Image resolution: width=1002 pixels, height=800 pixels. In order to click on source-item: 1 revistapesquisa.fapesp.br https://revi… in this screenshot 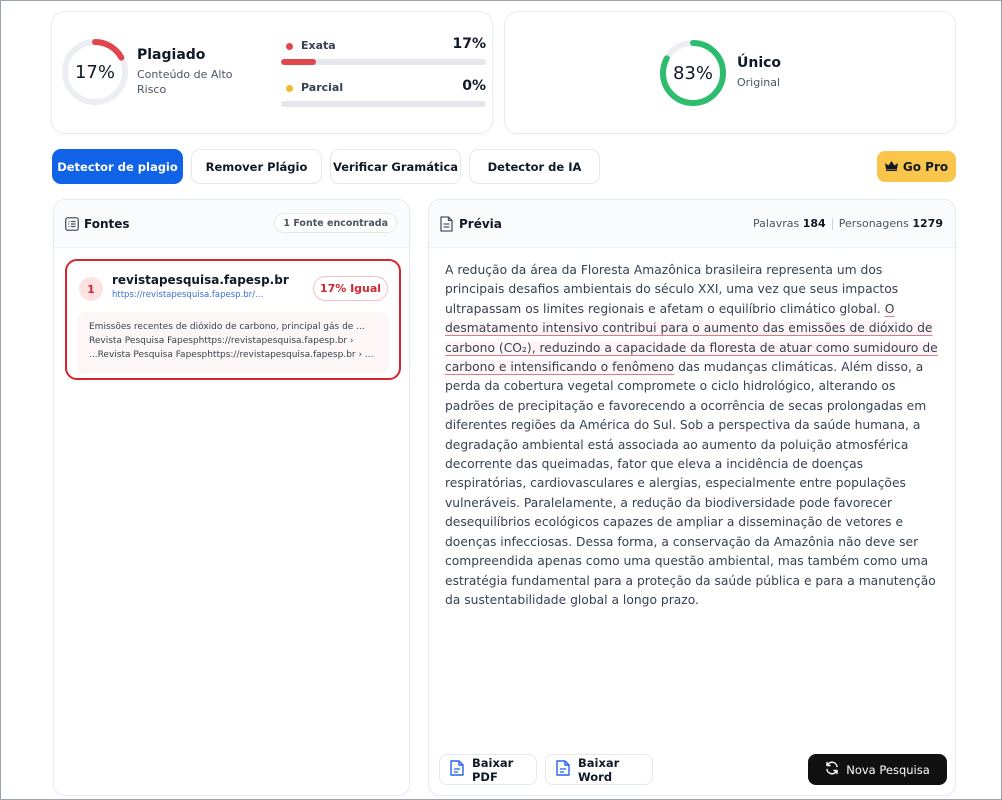, I will do `click(233, 319)`.